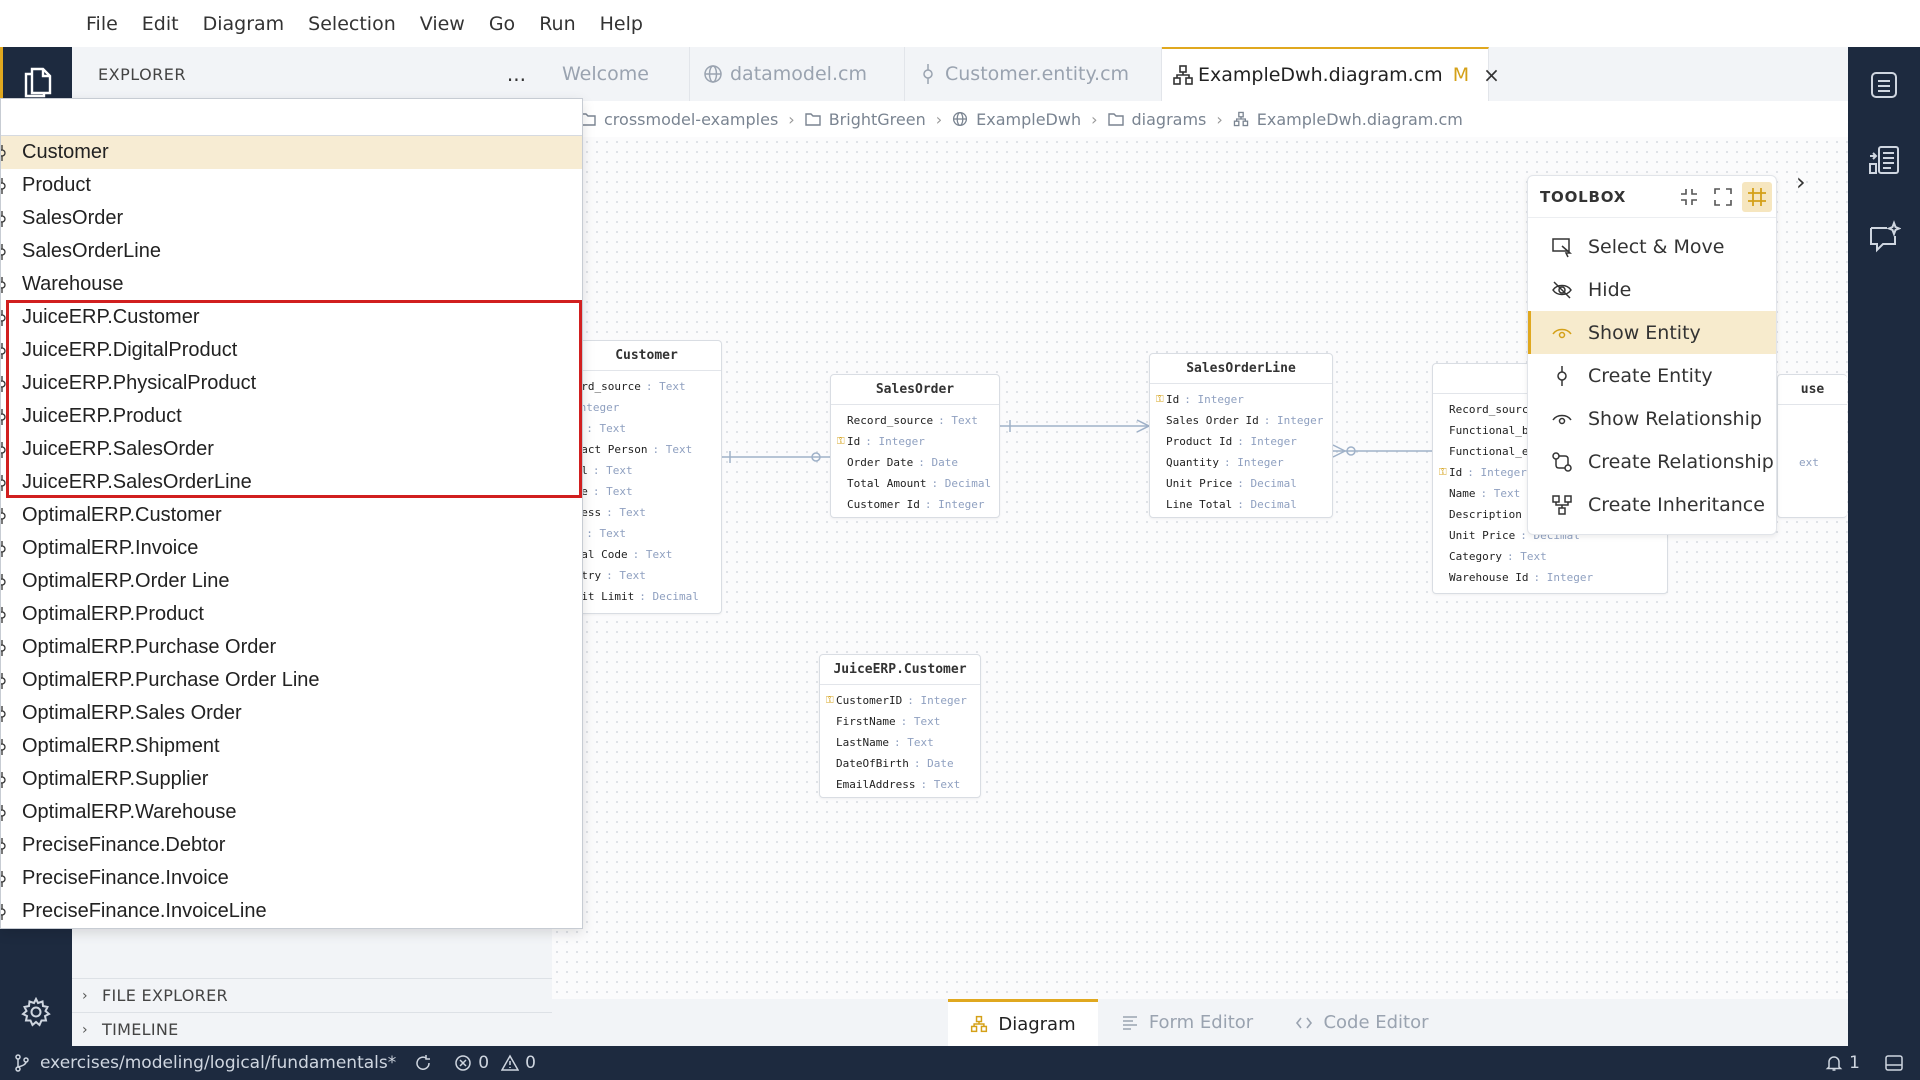 The height and width of the screenshot is (1080, 1920). Describe the element at coordinates (1199, 504) in the screenshot. I see `attribute-name: Line Total` at that location.